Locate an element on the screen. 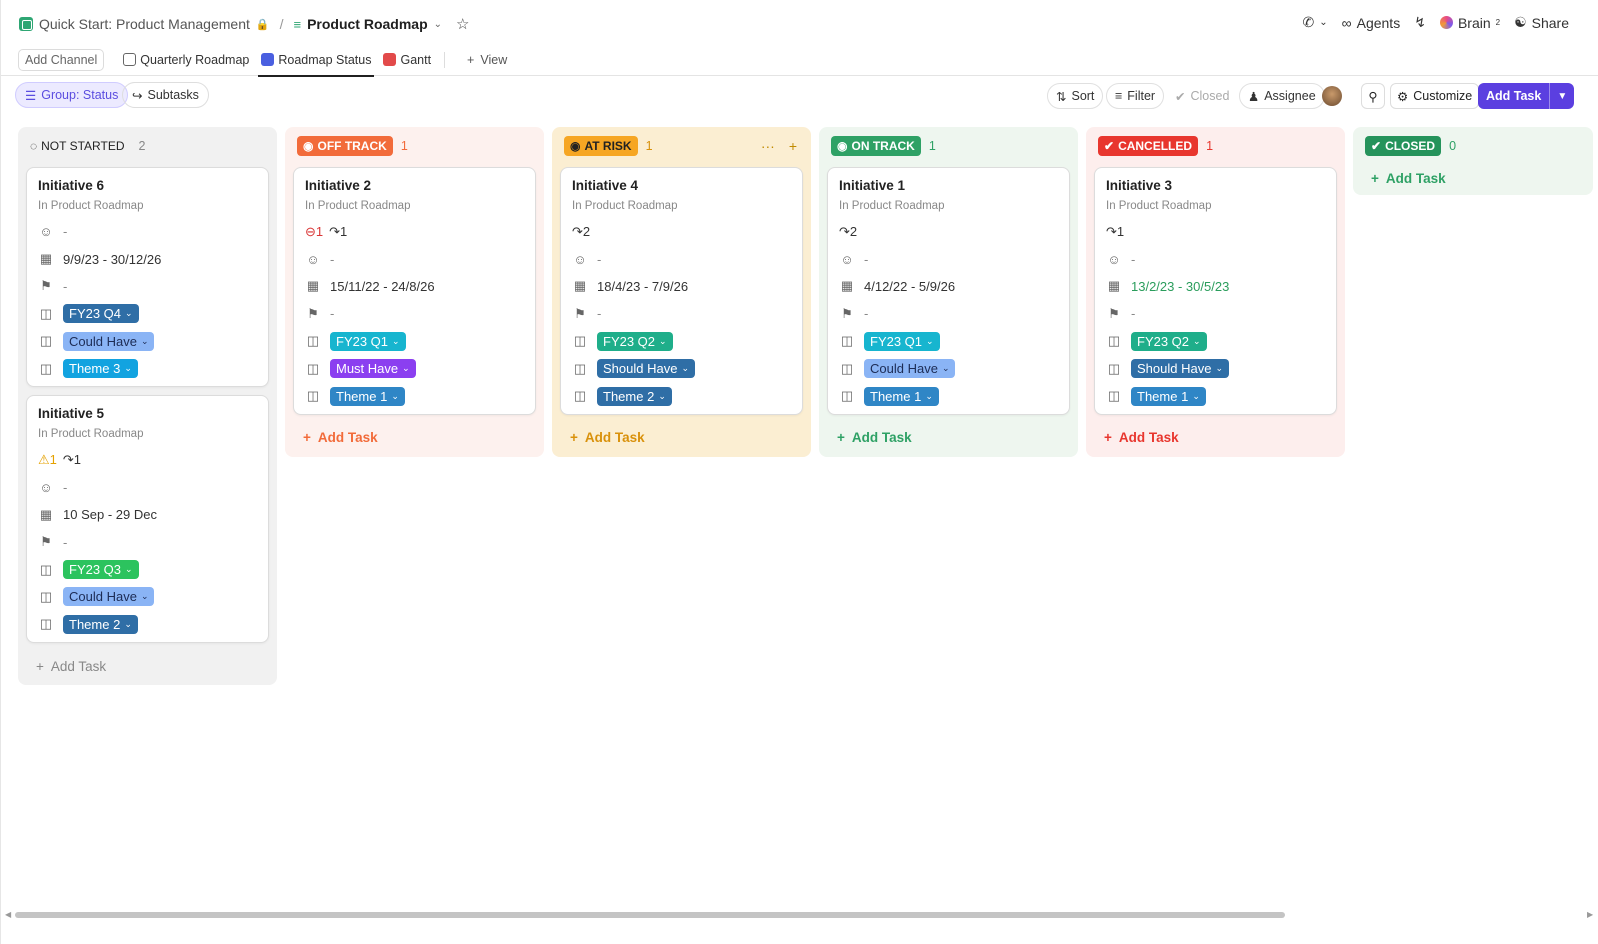  agents-button: ∞ Agents is located at coordinates (1371, 23).